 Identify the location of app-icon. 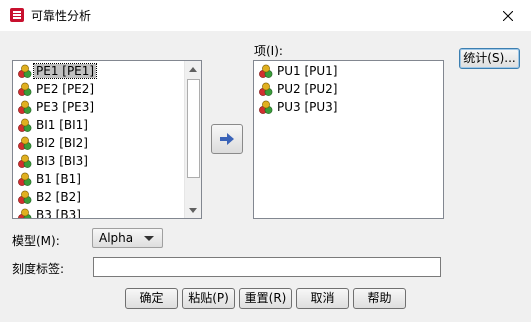
(17, 15).